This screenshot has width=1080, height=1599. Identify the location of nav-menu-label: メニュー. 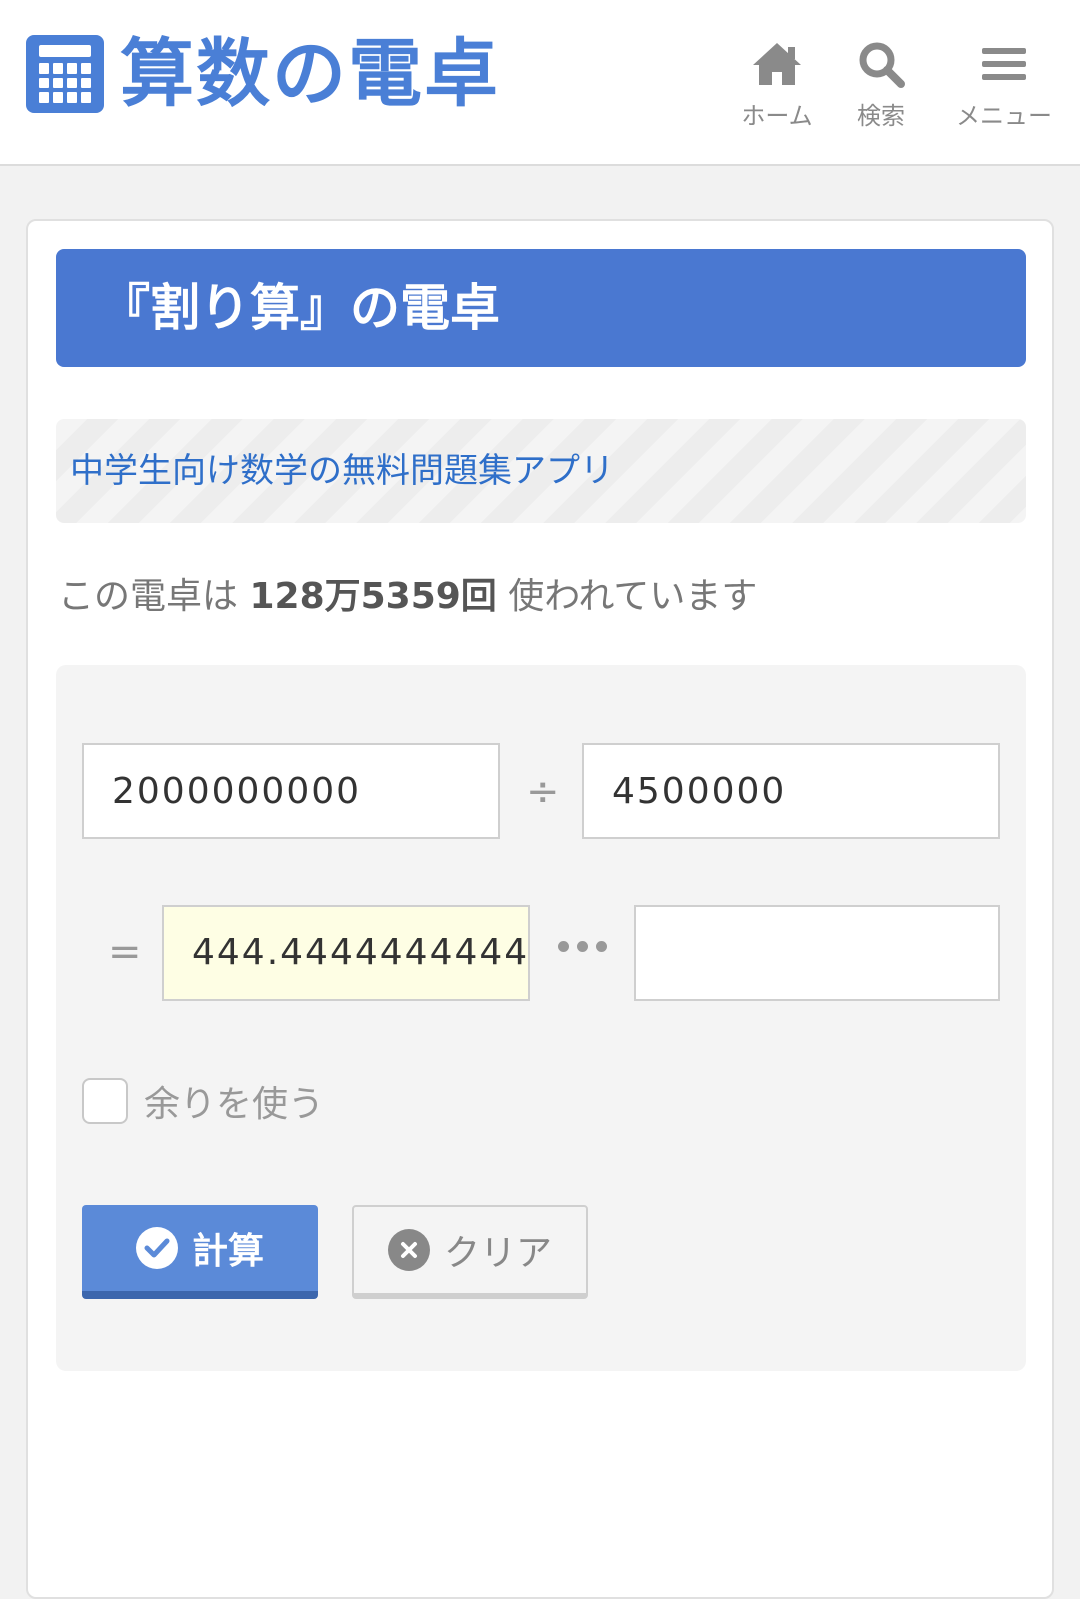
(1004, 116).